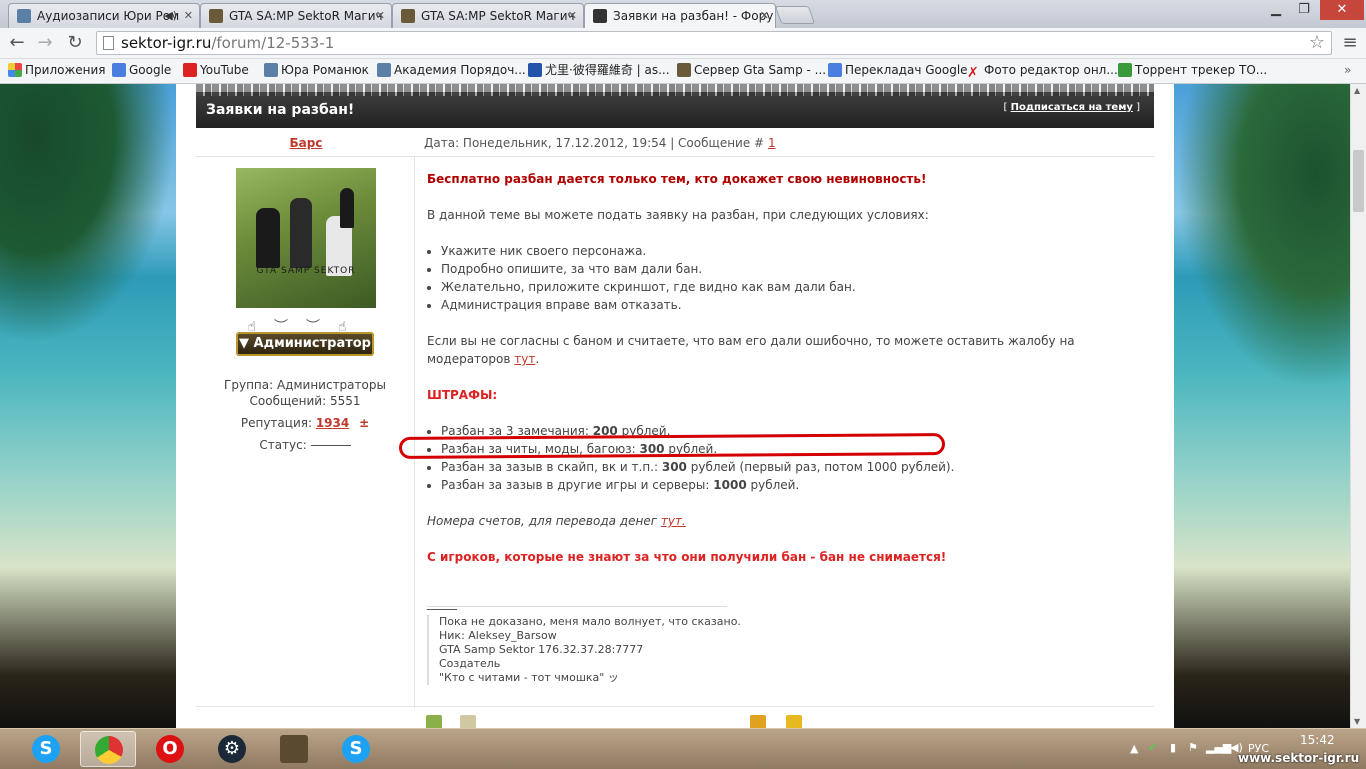 The image size is (1366, 769). I want to click on forum-favicon-icon, so click(600, 16).